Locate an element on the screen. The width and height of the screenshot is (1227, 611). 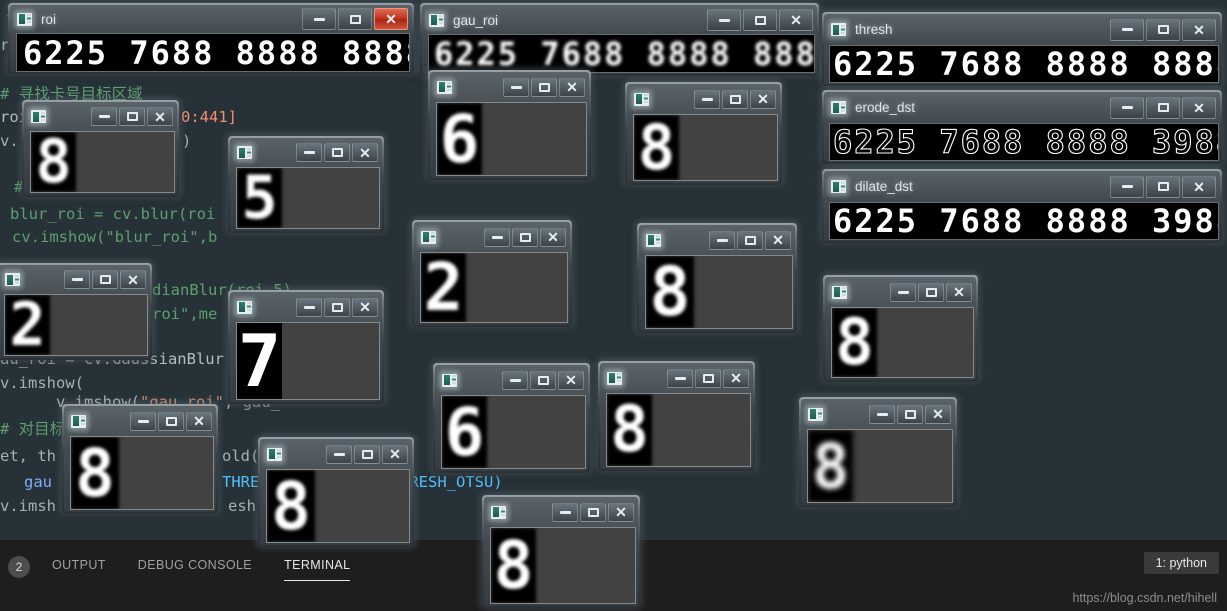
opencv-window-gau_roi: gau_roi ✕ 6225 7688 8888 8888 is located at coordinates (619, 39).